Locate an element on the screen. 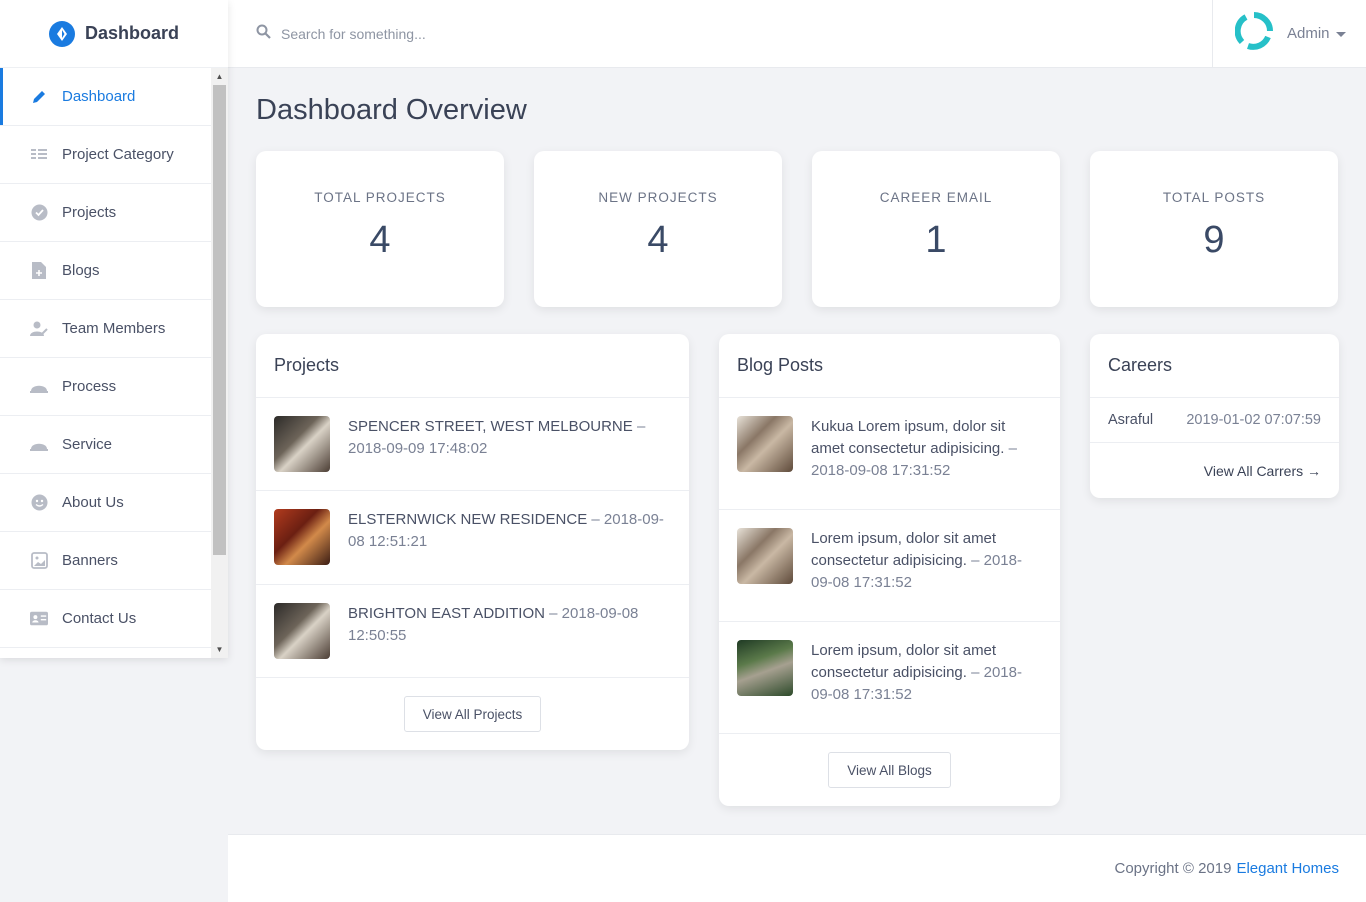  smiley-icon is located at coordinates (39, 503).